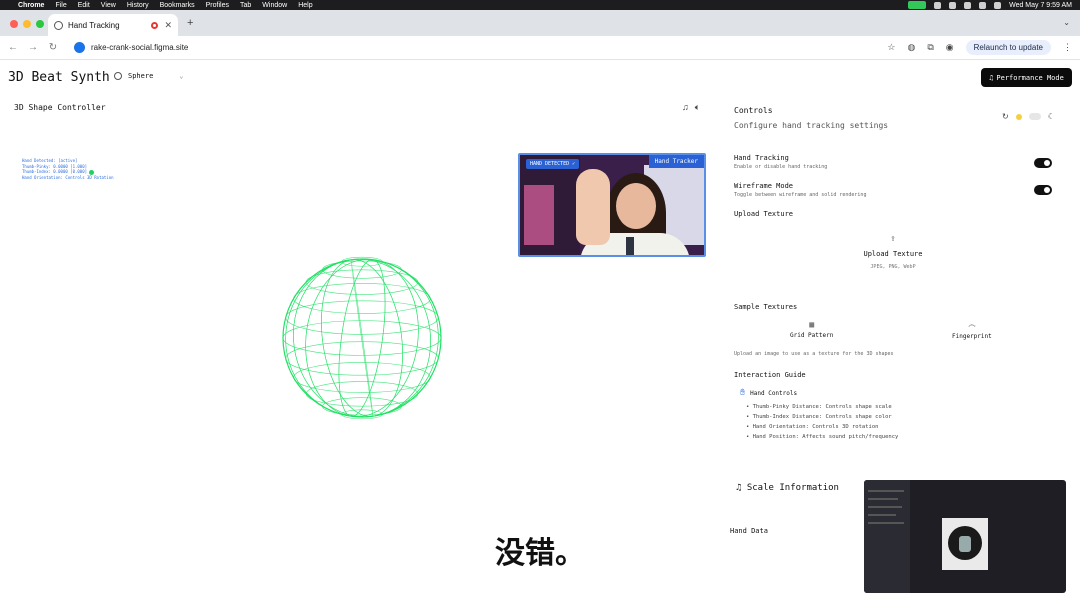  Describe the element at coordinates (1040, 5) in the screenshot. I see `menubar-clock: Wed May 7 9:59 AM` at that location.